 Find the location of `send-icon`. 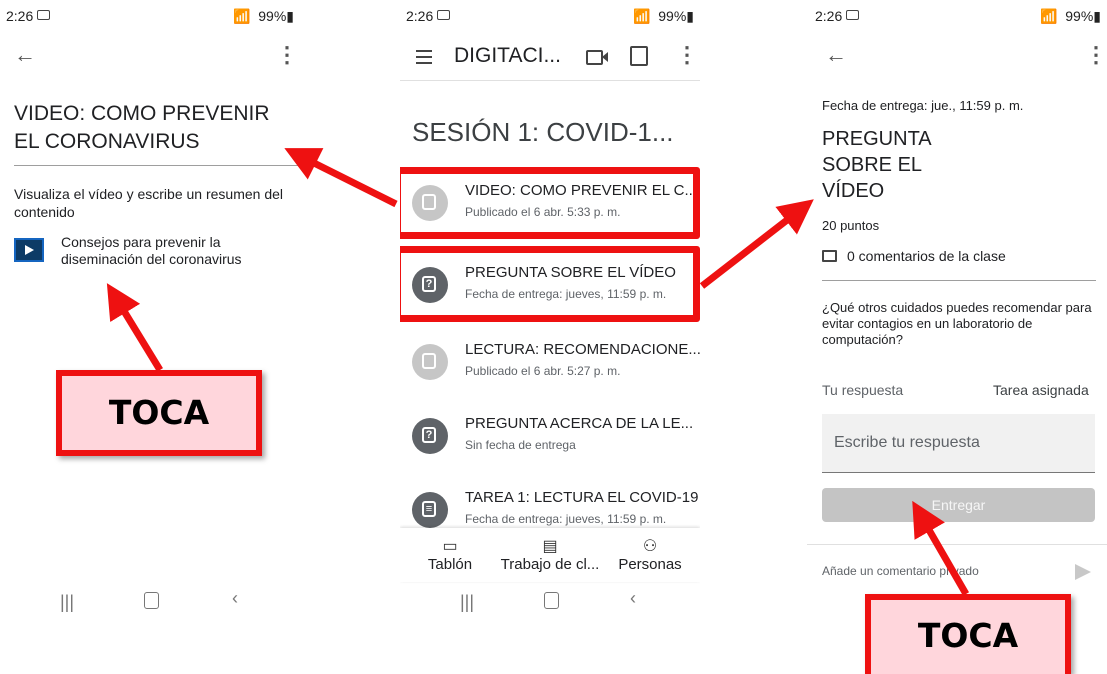

send-icon is located at coordinates (1083, 572).